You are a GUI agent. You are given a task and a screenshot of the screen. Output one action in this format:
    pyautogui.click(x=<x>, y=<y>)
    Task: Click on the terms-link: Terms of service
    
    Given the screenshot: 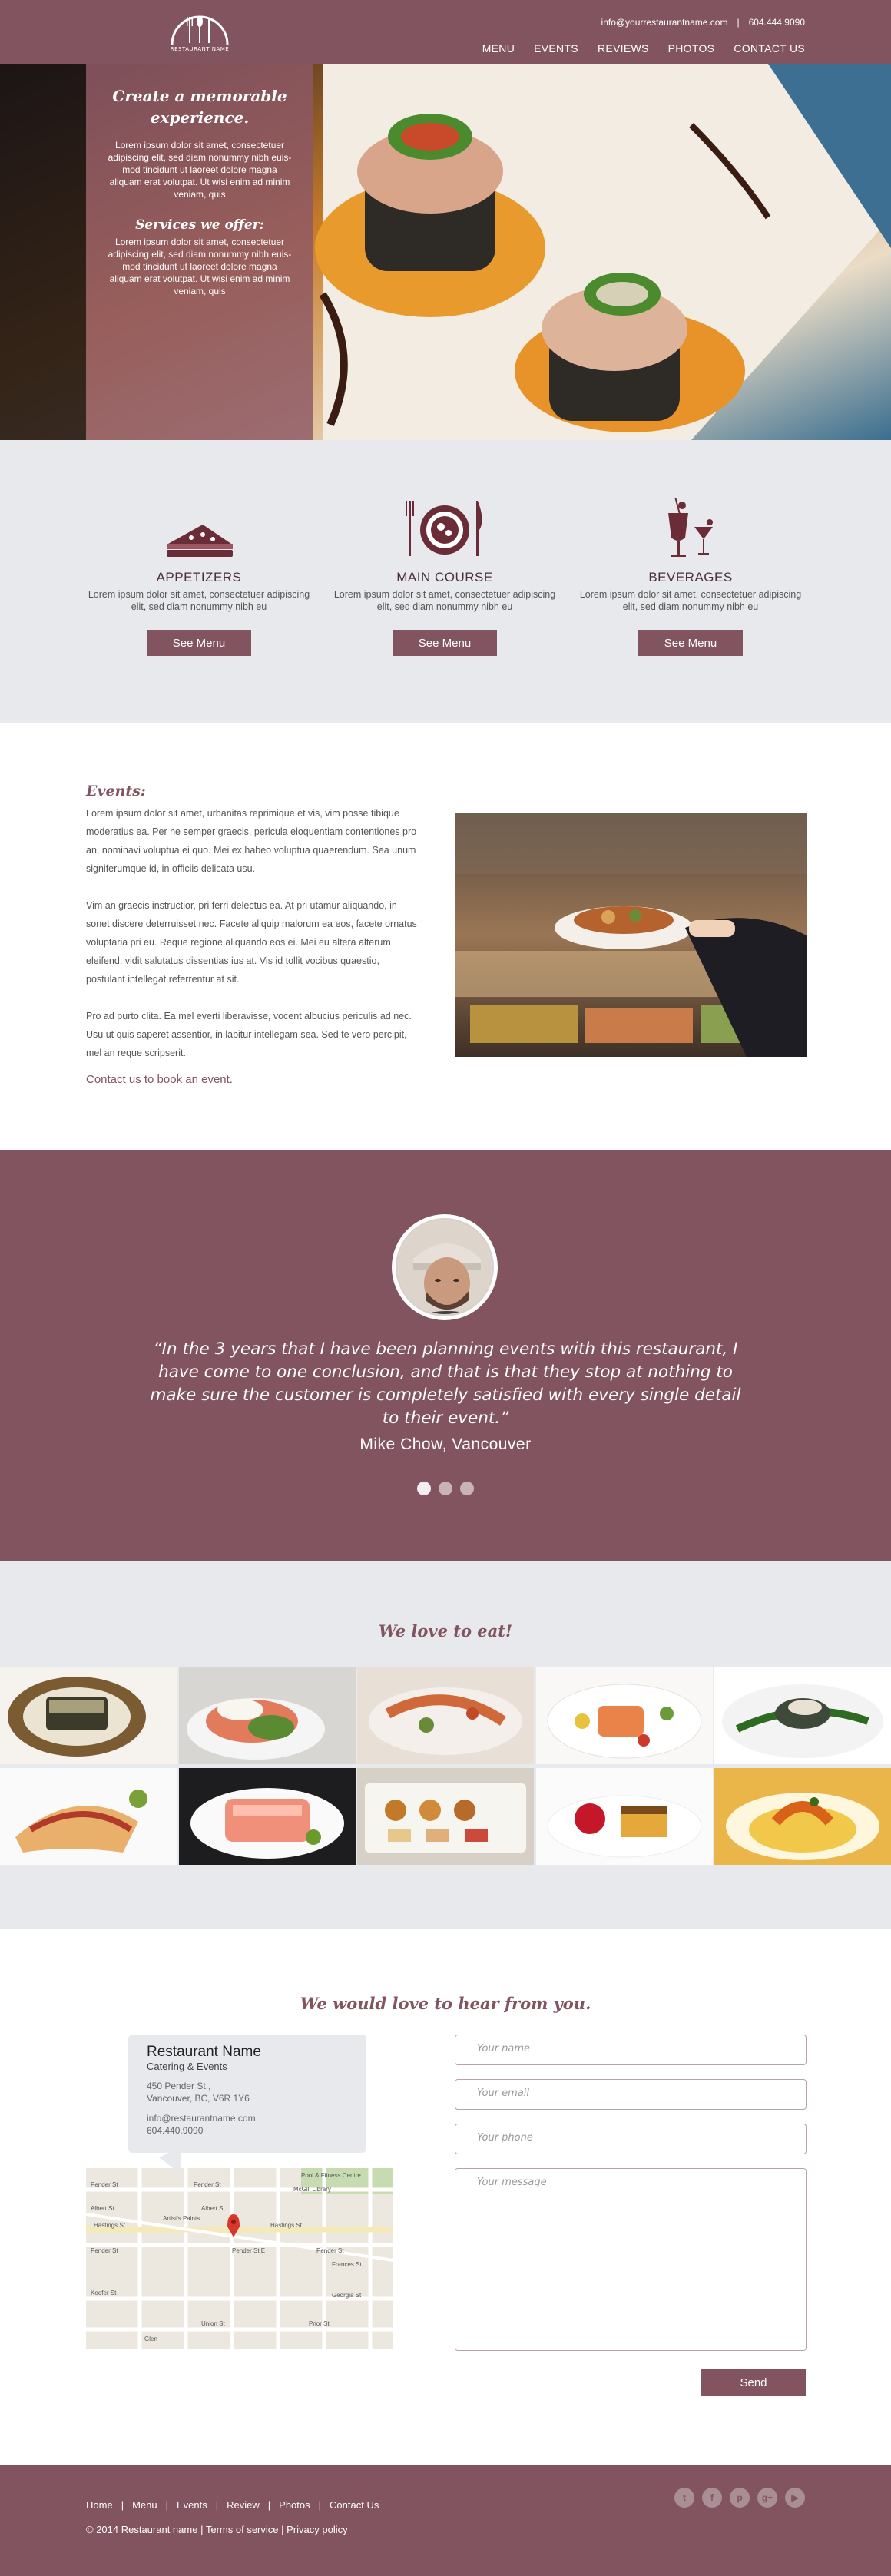 What is the action you would take?
    pyautogui.click(x=243, y=2529)
    